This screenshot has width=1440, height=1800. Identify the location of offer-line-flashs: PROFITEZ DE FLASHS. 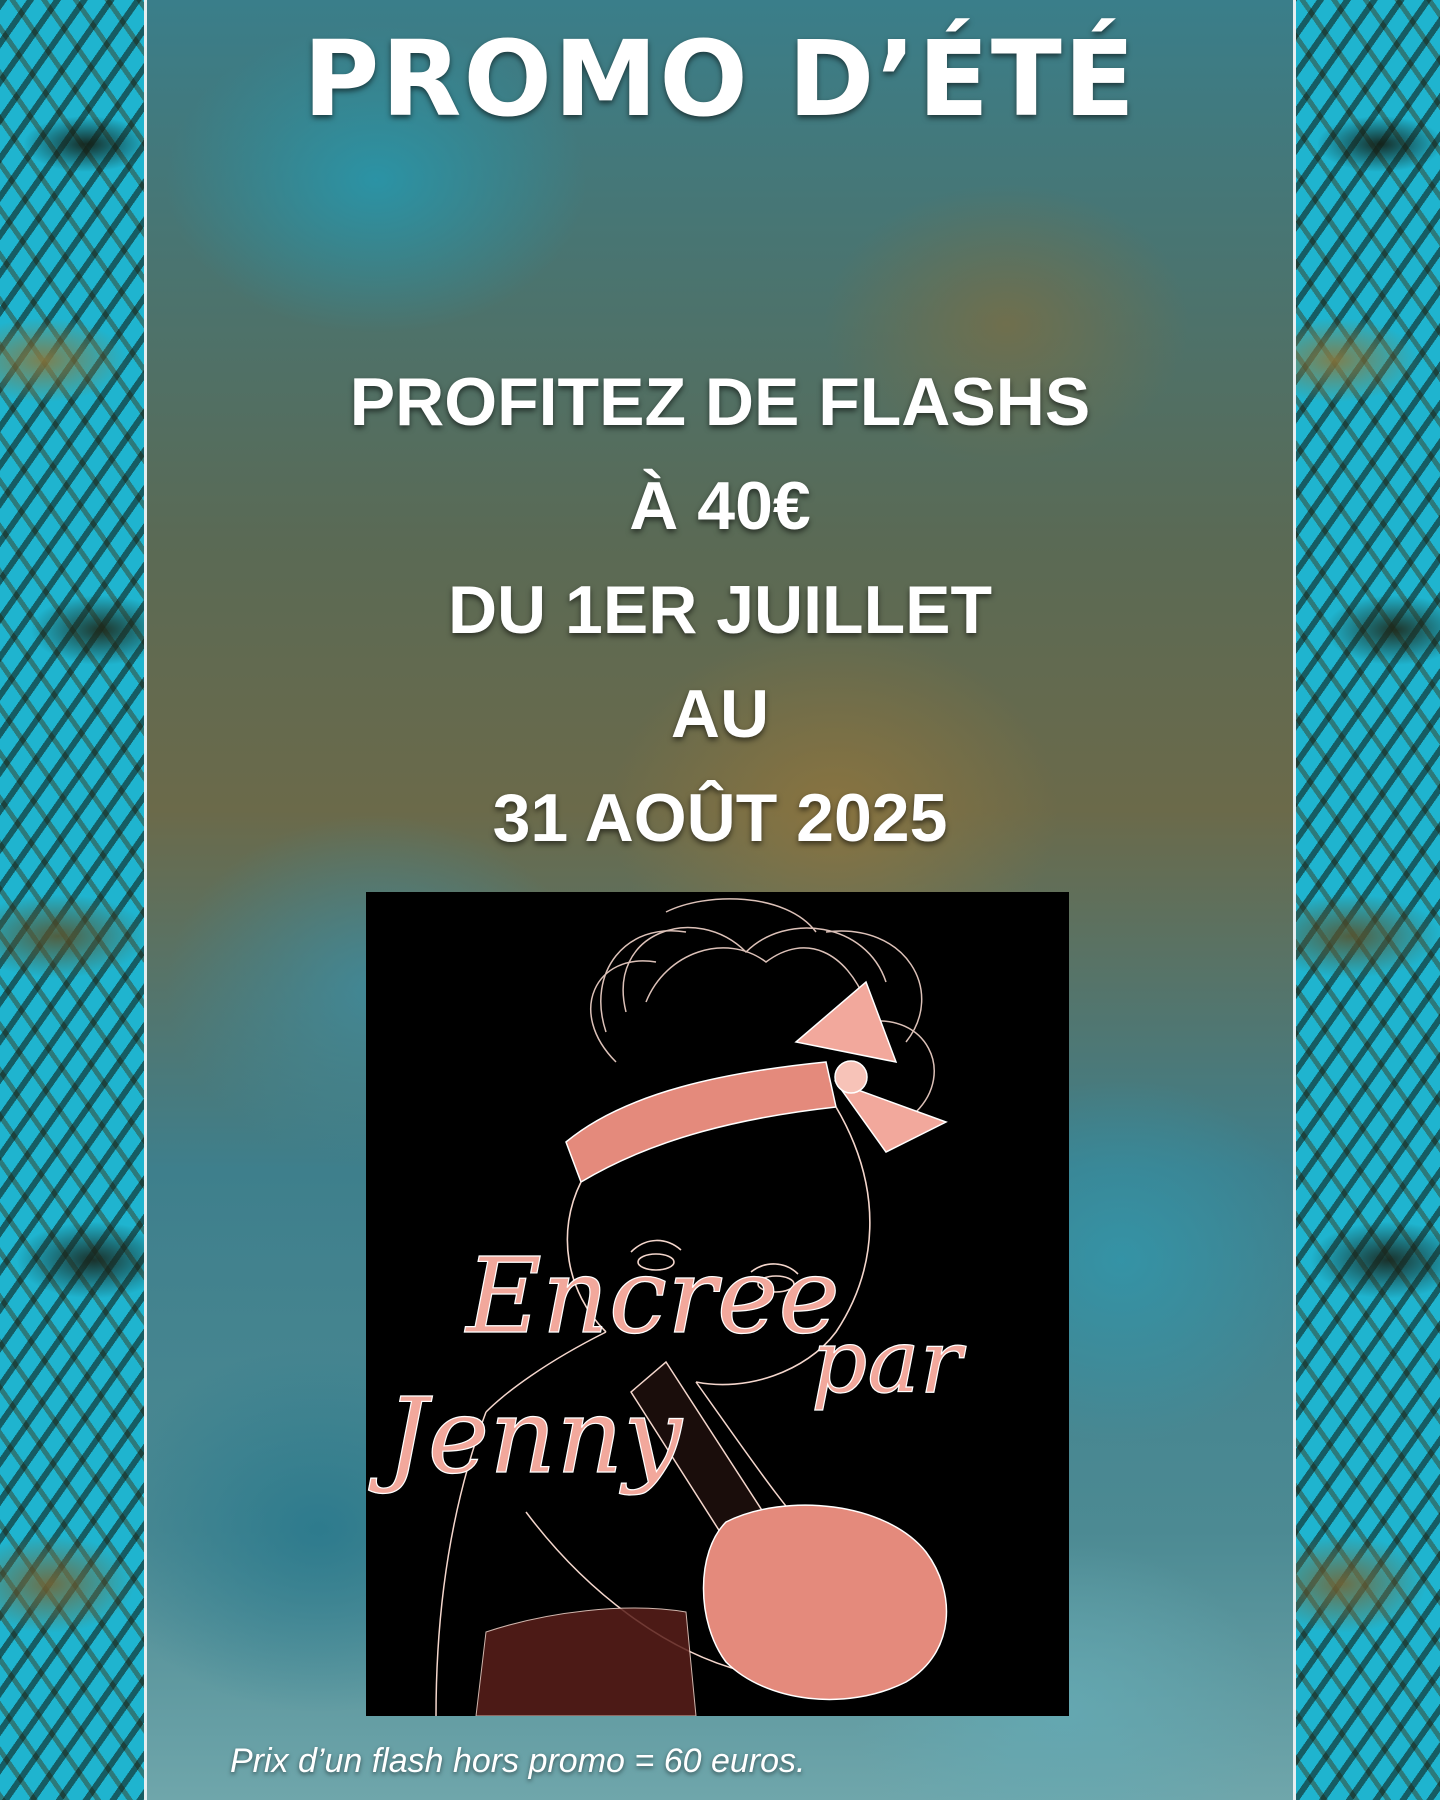
(720, 402).